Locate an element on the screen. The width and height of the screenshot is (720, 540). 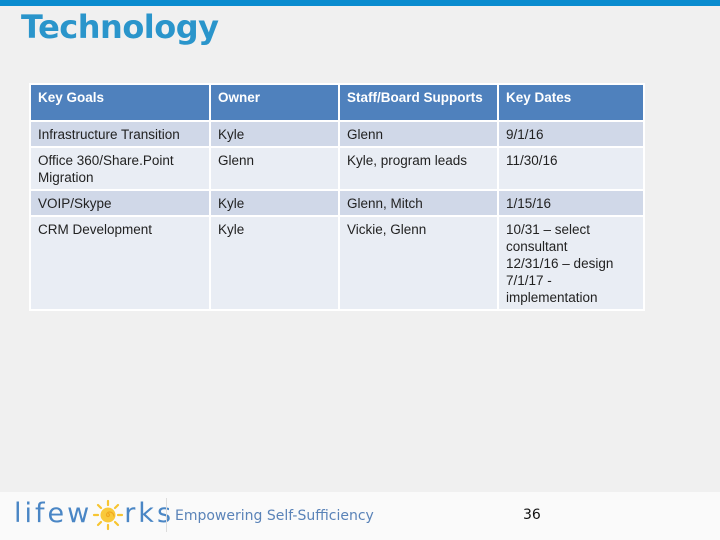
cell-supports: Glenn, Mitch is located at coordinates (418, 203).